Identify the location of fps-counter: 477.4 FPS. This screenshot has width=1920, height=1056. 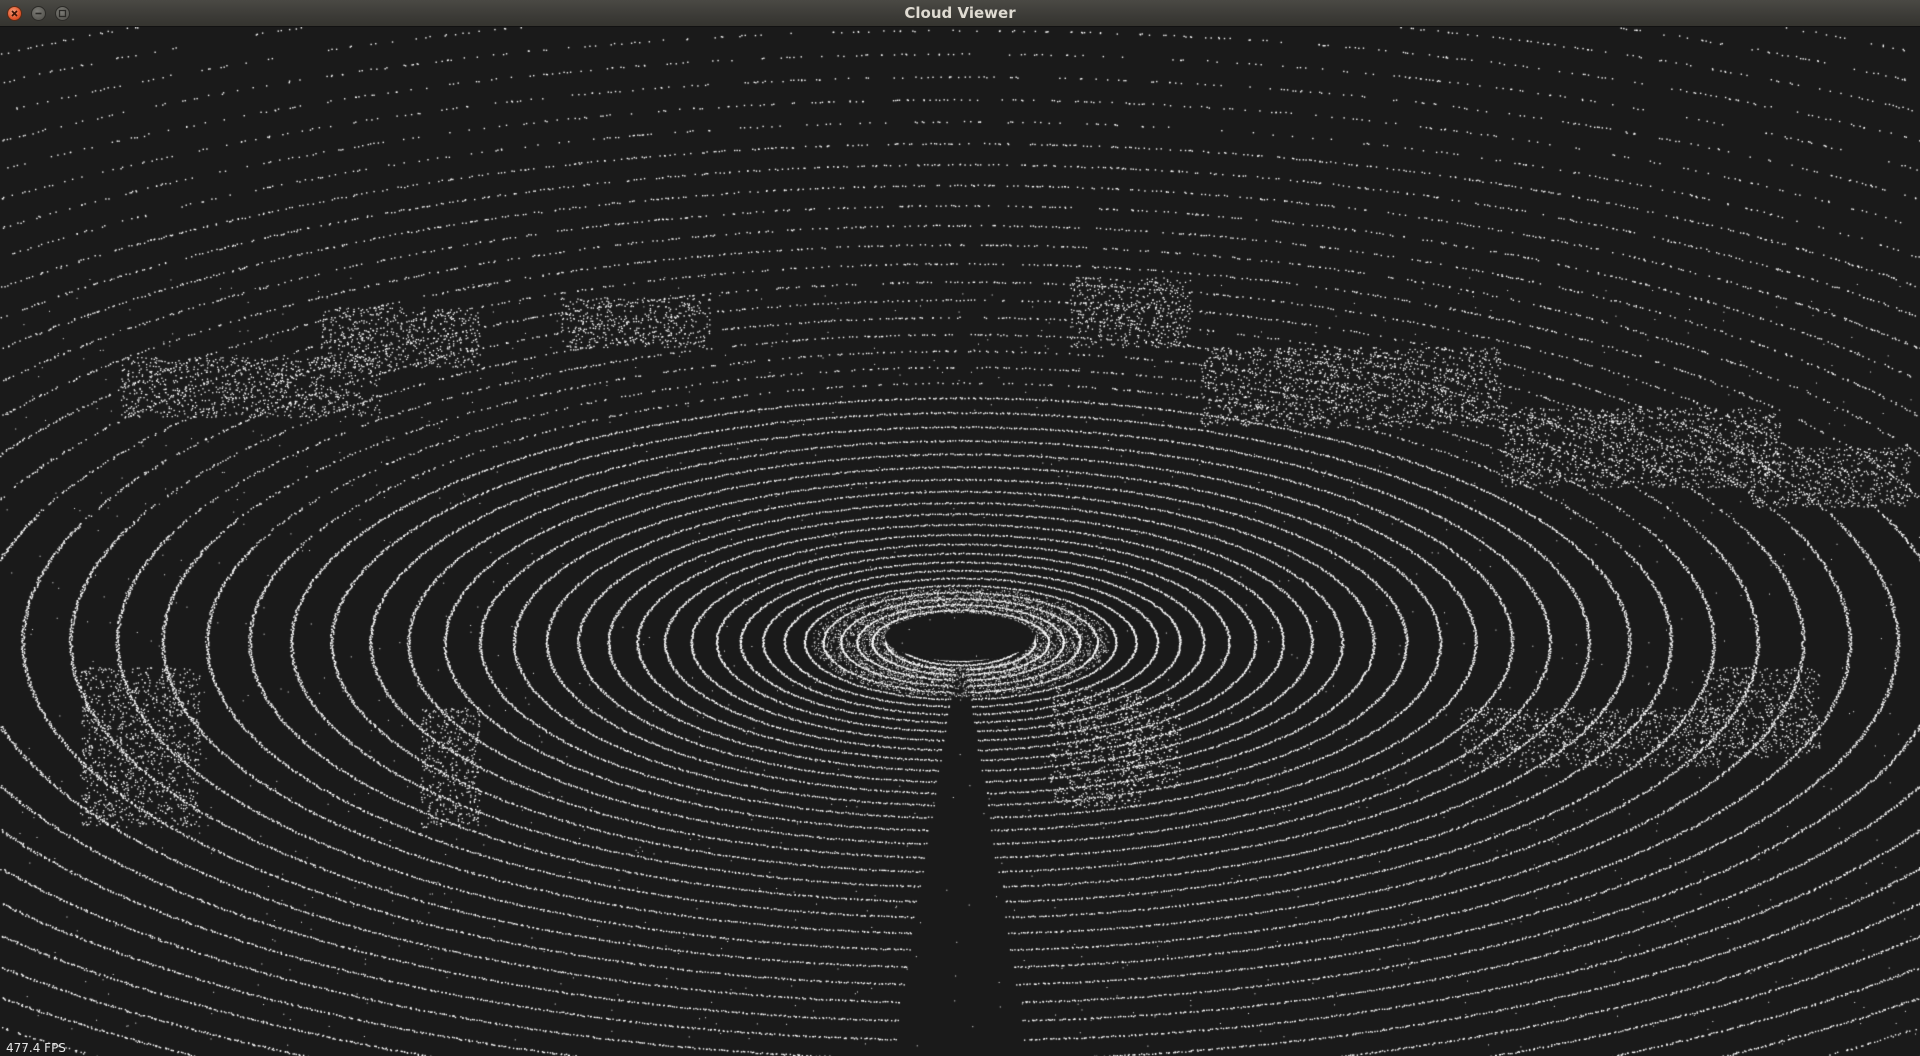
(36, 1048).